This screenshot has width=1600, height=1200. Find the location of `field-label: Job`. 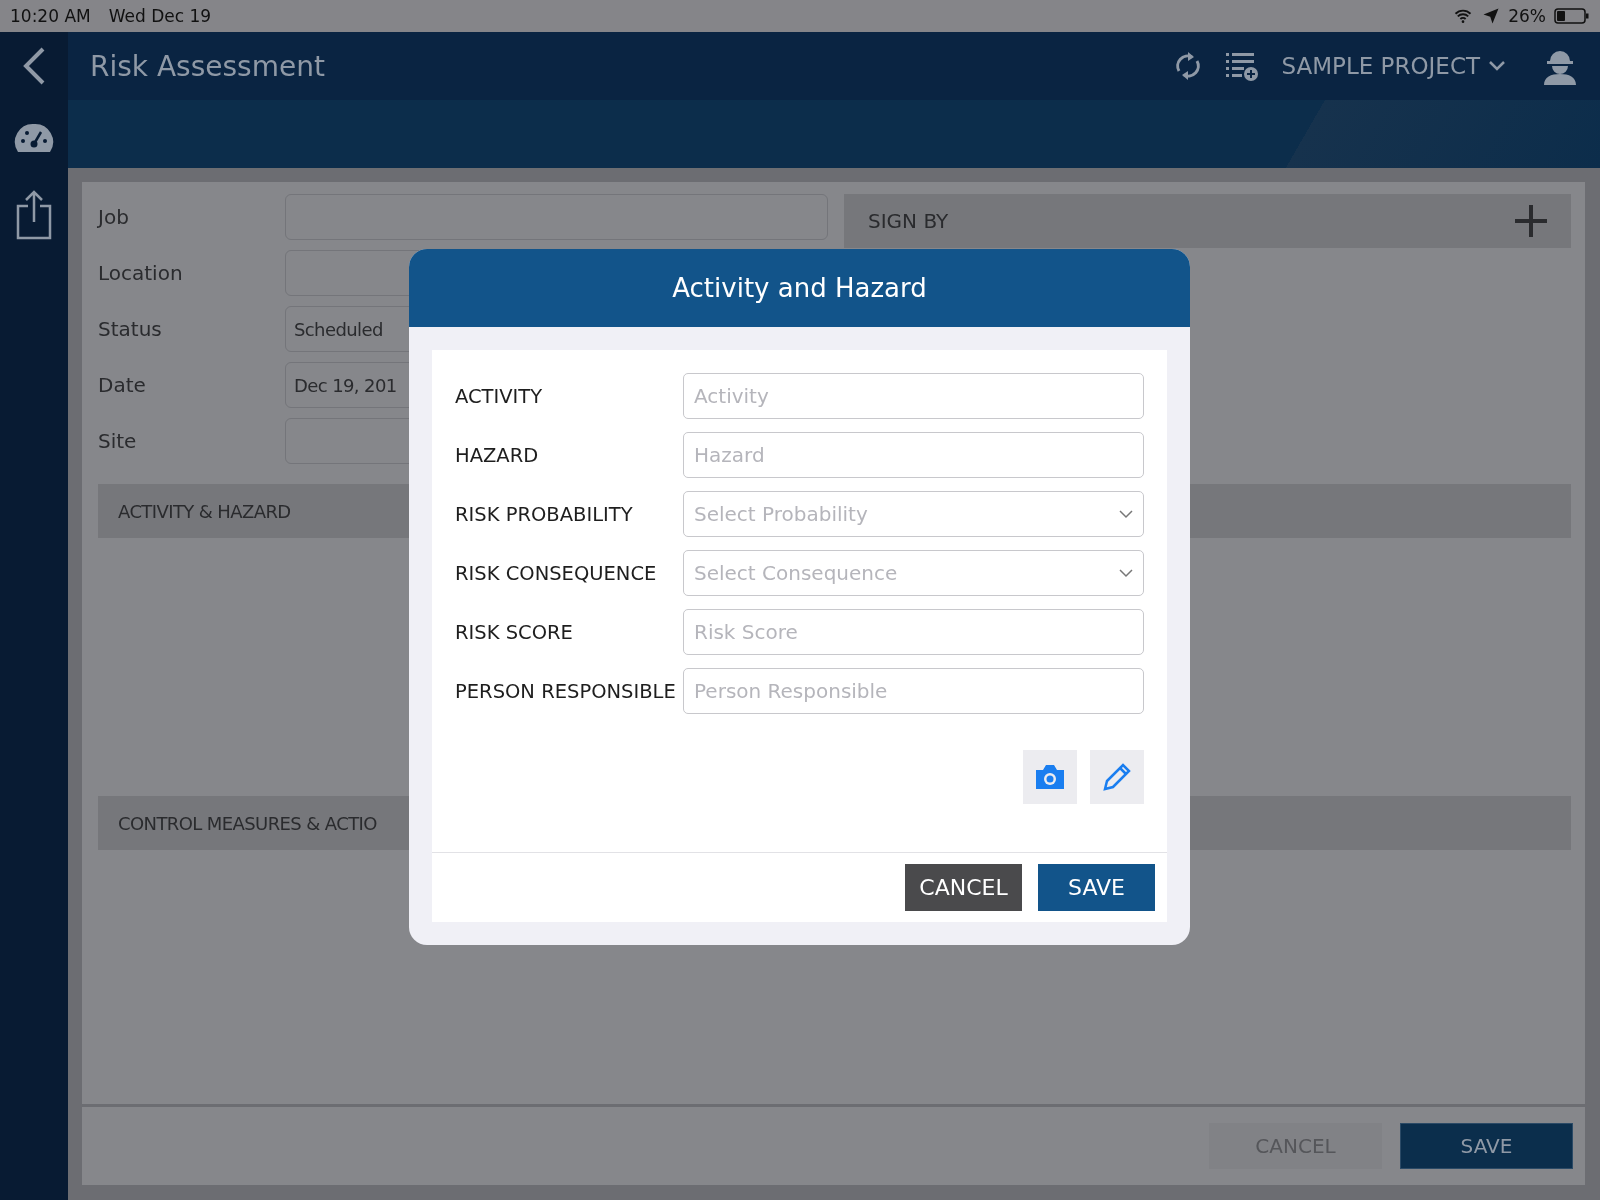

field-label: Job is located at coordinates (114, 217).